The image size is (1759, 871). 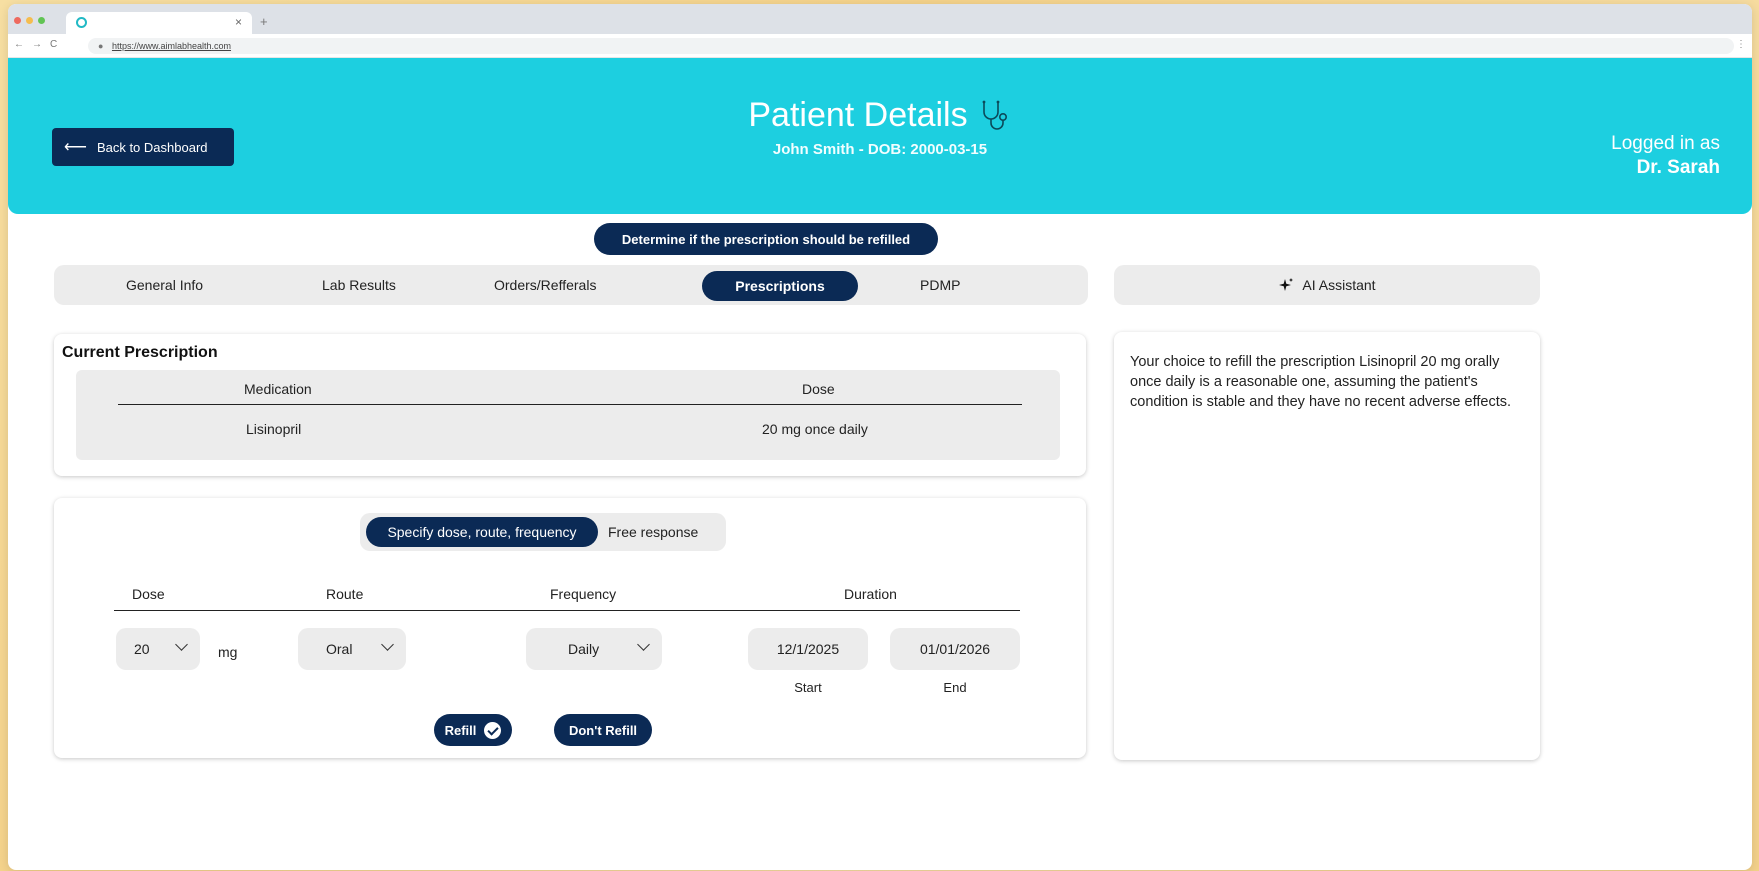 I want to click on browser-tab: ×, so click(x=159, y=23).